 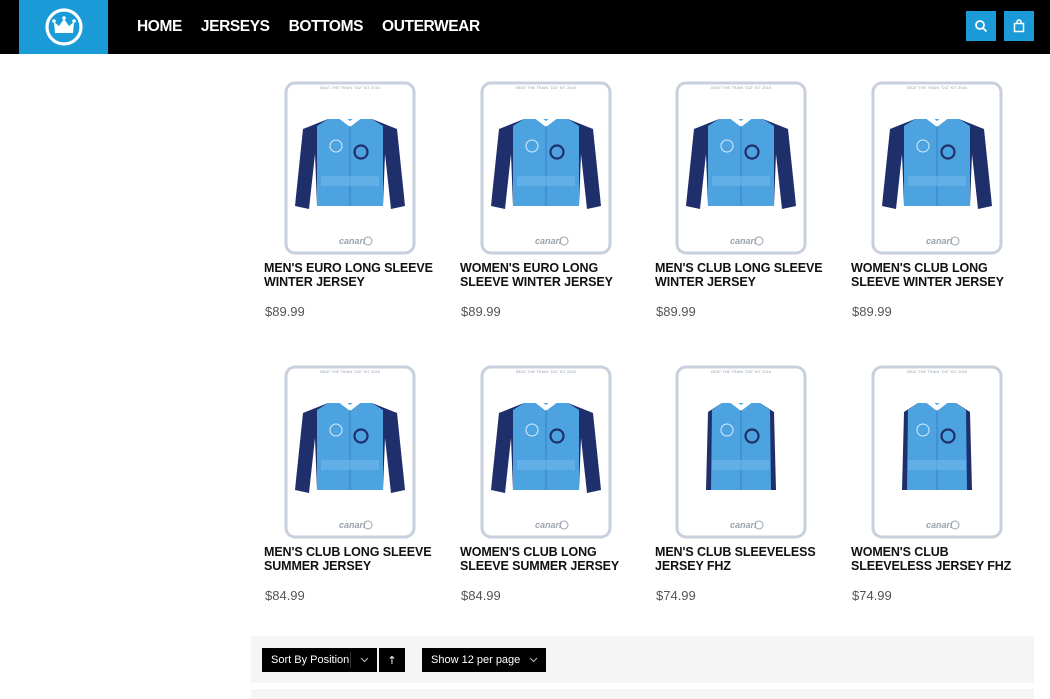 What do you see at coordinates (940, 275) in the screenshot?
I see `product-name: WOMEN'S CLUB LONG SLEEVE WINTER JERSEY` at bounding box center [940, 275].